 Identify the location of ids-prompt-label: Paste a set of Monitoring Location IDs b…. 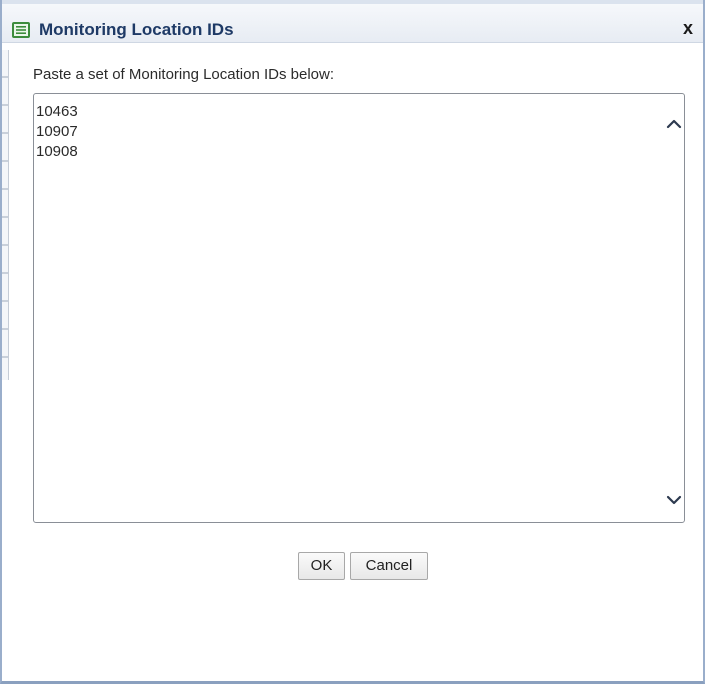
(183, 74).